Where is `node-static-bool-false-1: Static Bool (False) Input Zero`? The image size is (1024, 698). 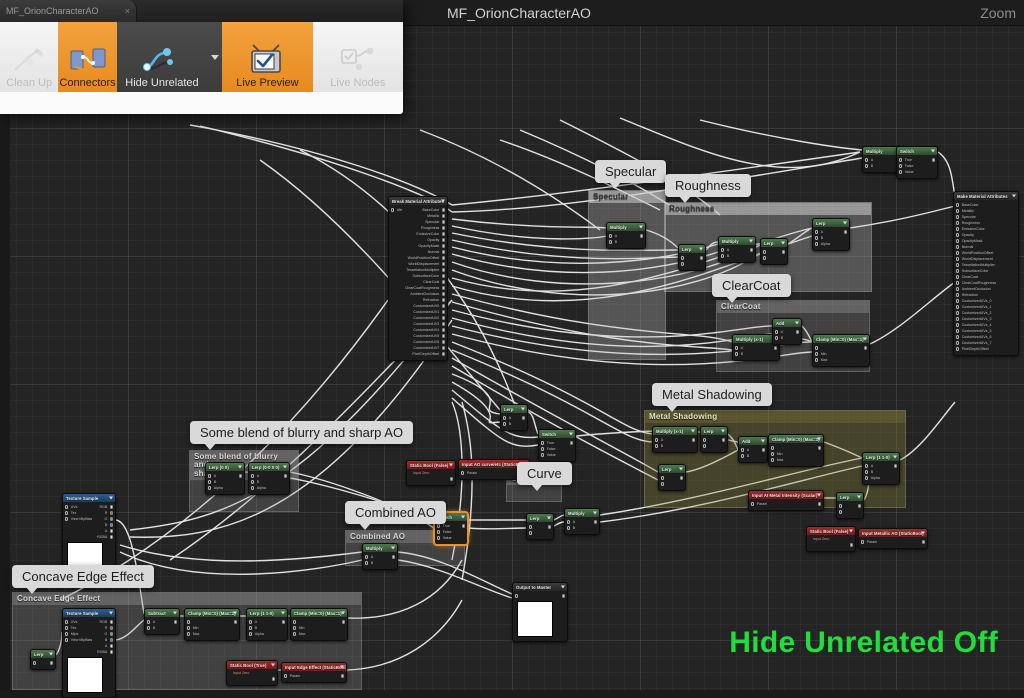
node-static-bool-false-1: Static Bool (False) Input Zero is located at coordinates (431, 473).